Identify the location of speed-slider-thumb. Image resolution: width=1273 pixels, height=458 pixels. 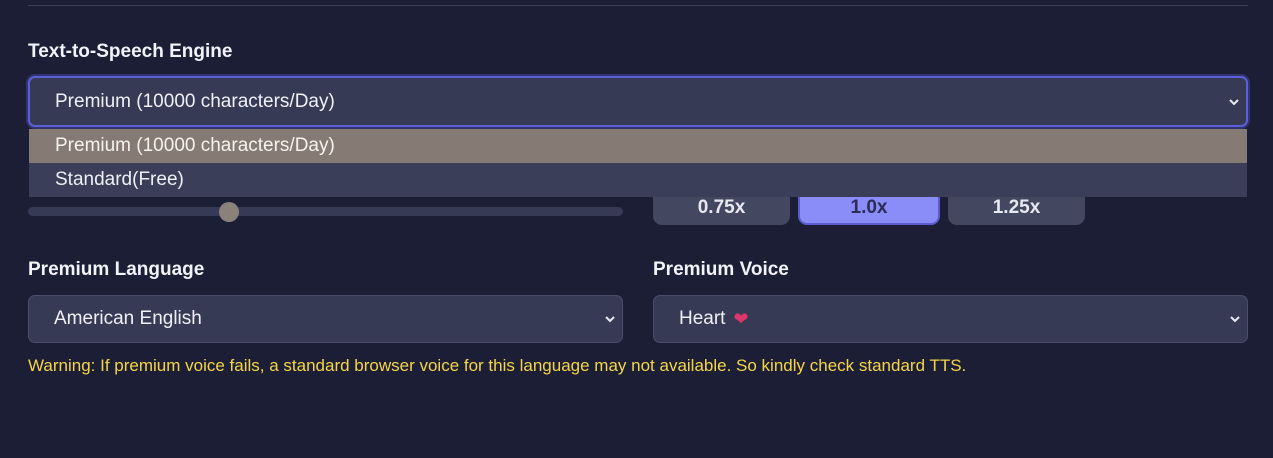
(229, 212).